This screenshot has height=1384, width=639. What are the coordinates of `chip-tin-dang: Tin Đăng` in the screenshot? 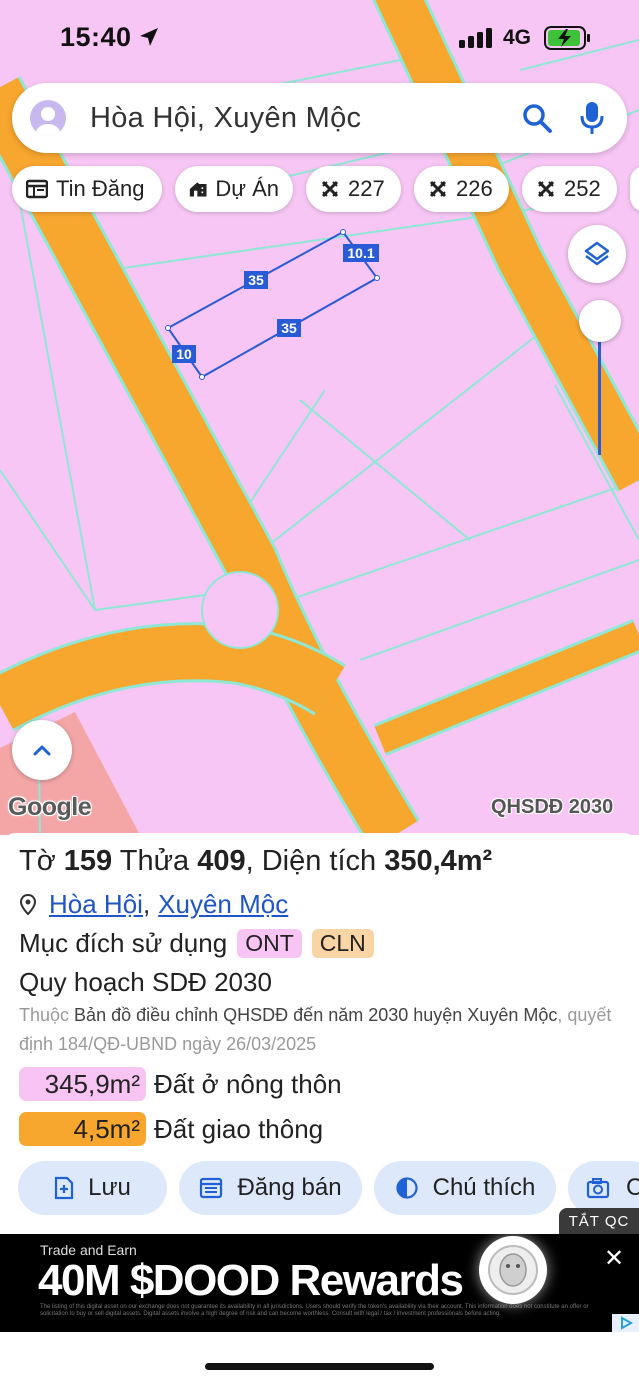 It's located at (87, 189).